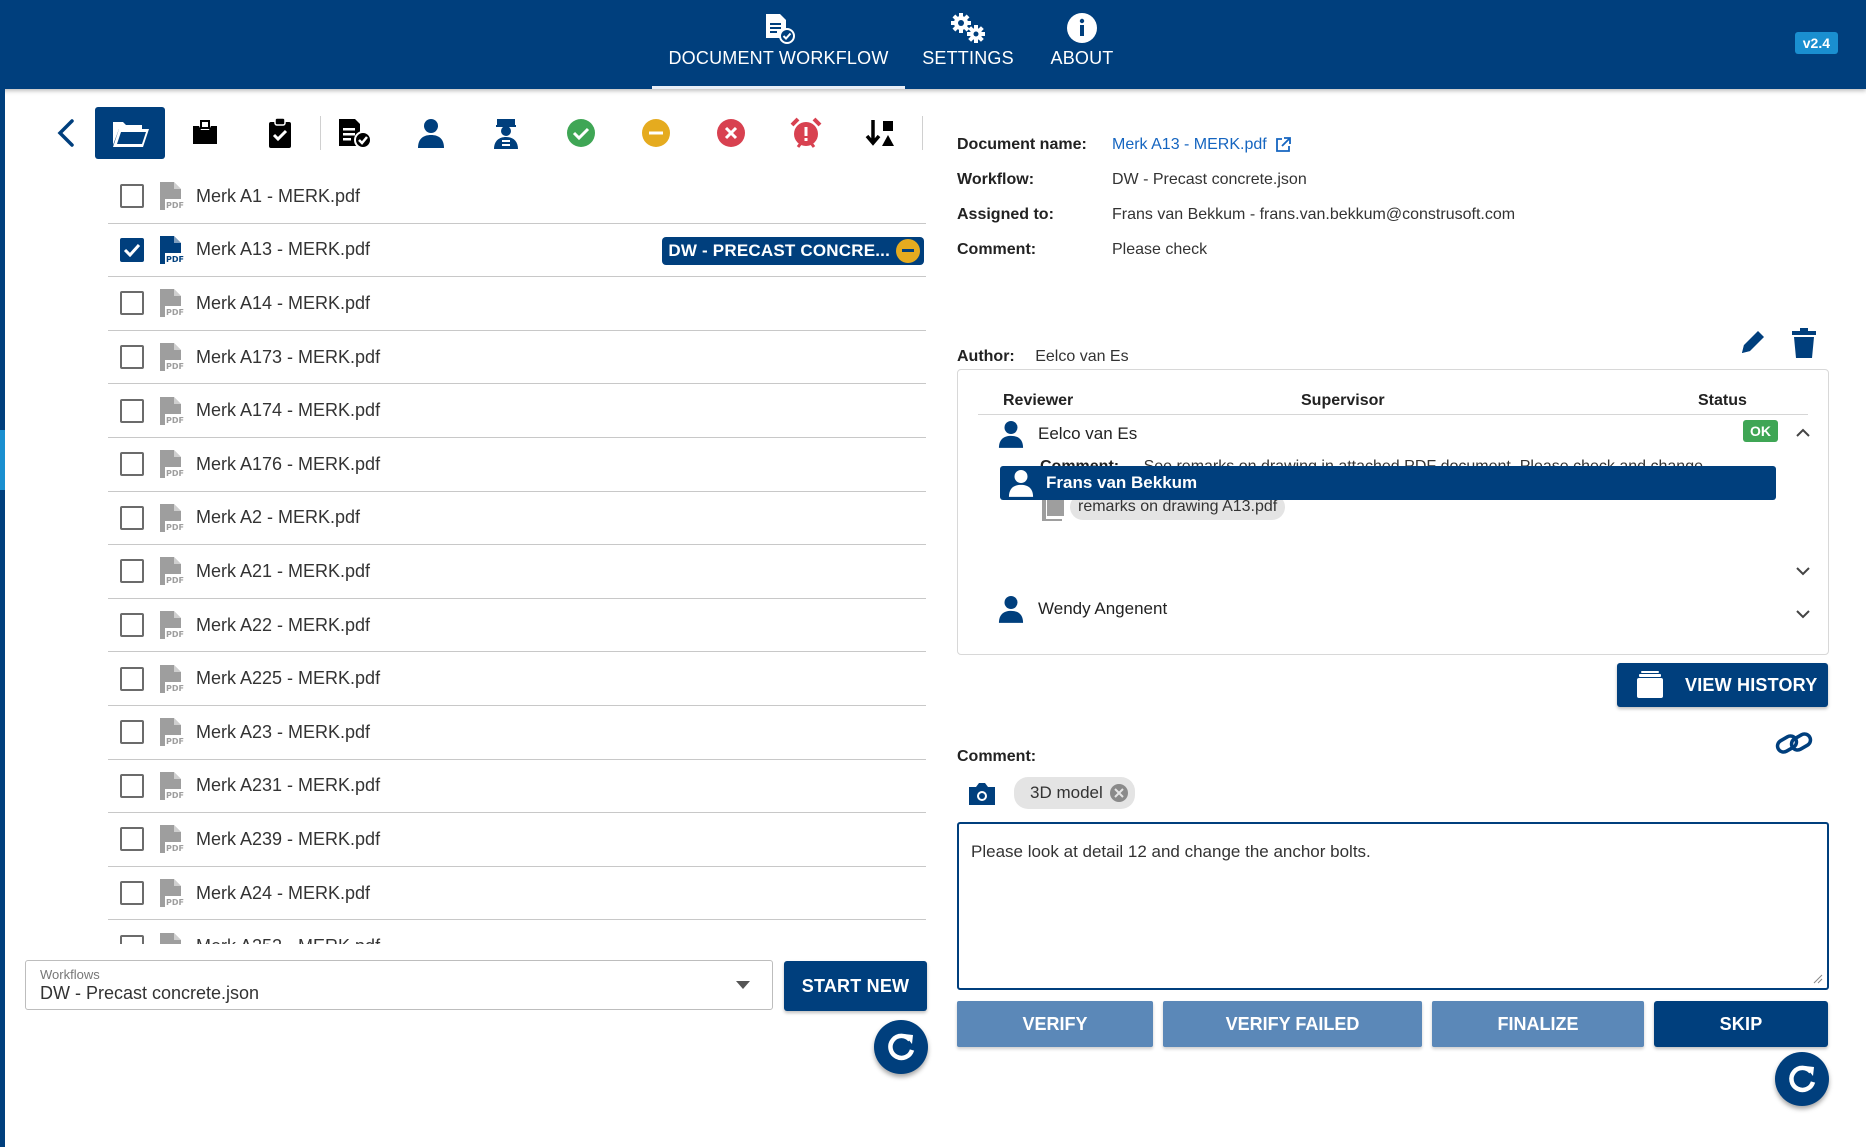 The image size is (1866, 1147). I want to click on status-failed-filter-button, so click(731, 133).